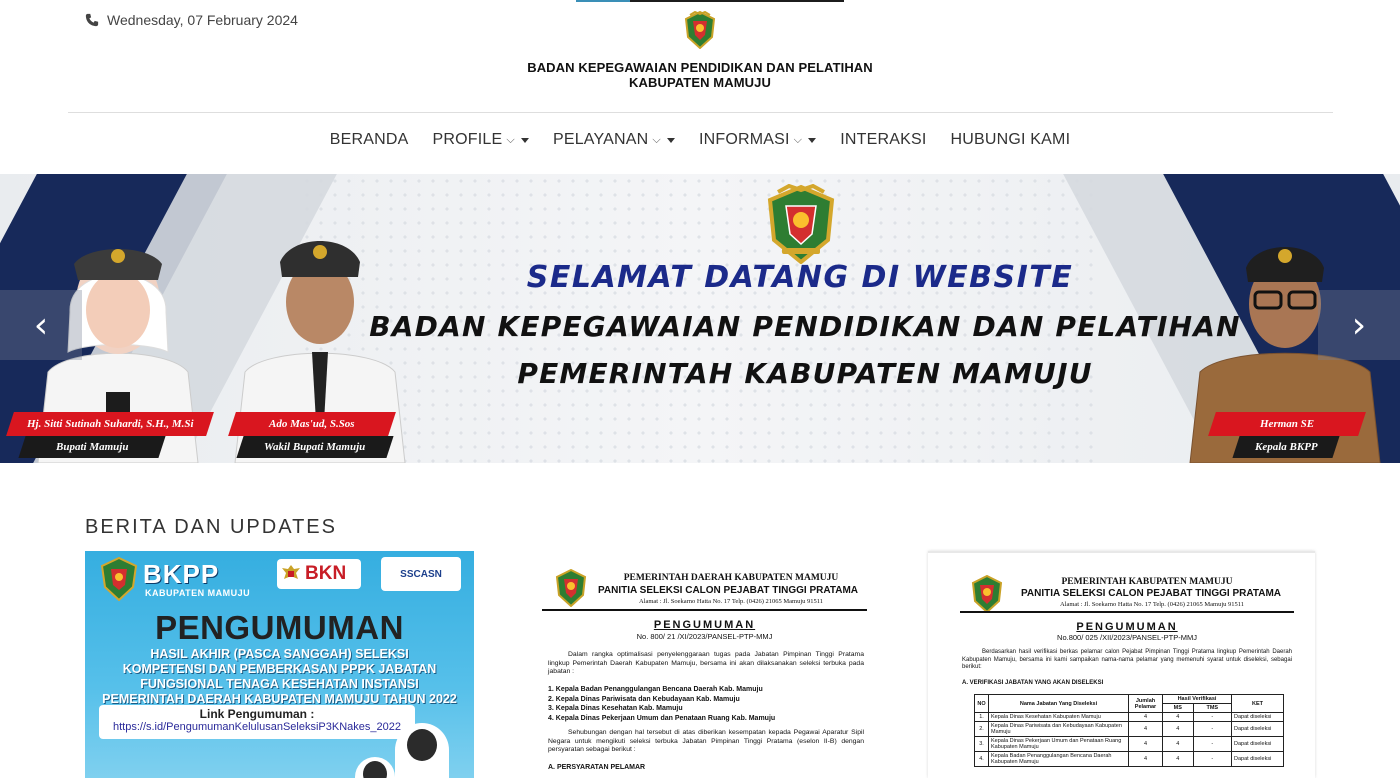 The image size is (1400, 778). I want to click on list-item: 3. Kepala Dinas Kesehatan Kab. Mamuju, so click(615, 708).